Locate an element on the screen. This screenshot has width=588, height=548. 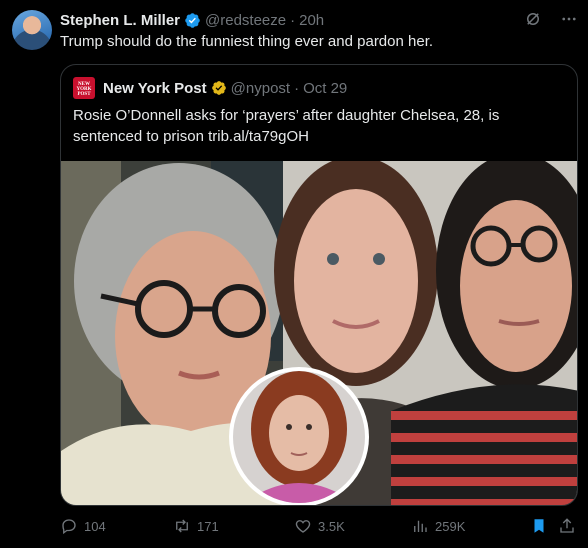
grok-icon is located at coordinates (533, 19).